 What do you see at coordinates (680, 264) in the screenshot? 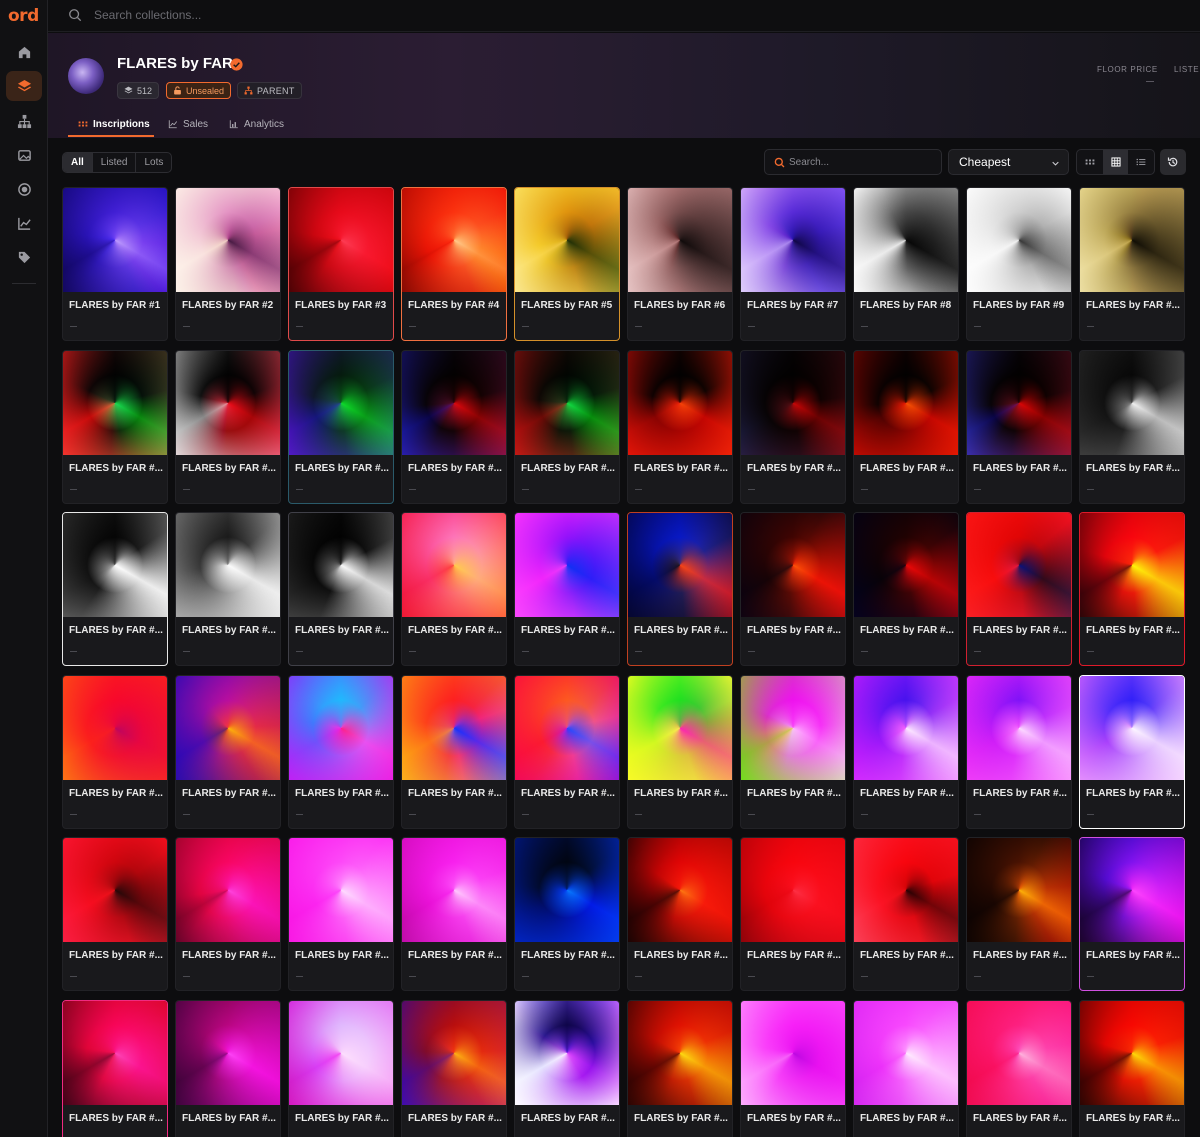
I see `inscription-card: FLARES by FAR #6` at bounding box center [680, 264].